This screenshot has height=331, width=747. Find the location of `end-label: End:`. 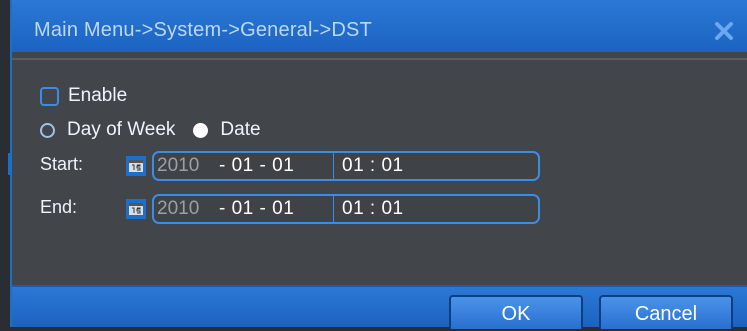

end-label: End: is located at coordinates (59, 207).